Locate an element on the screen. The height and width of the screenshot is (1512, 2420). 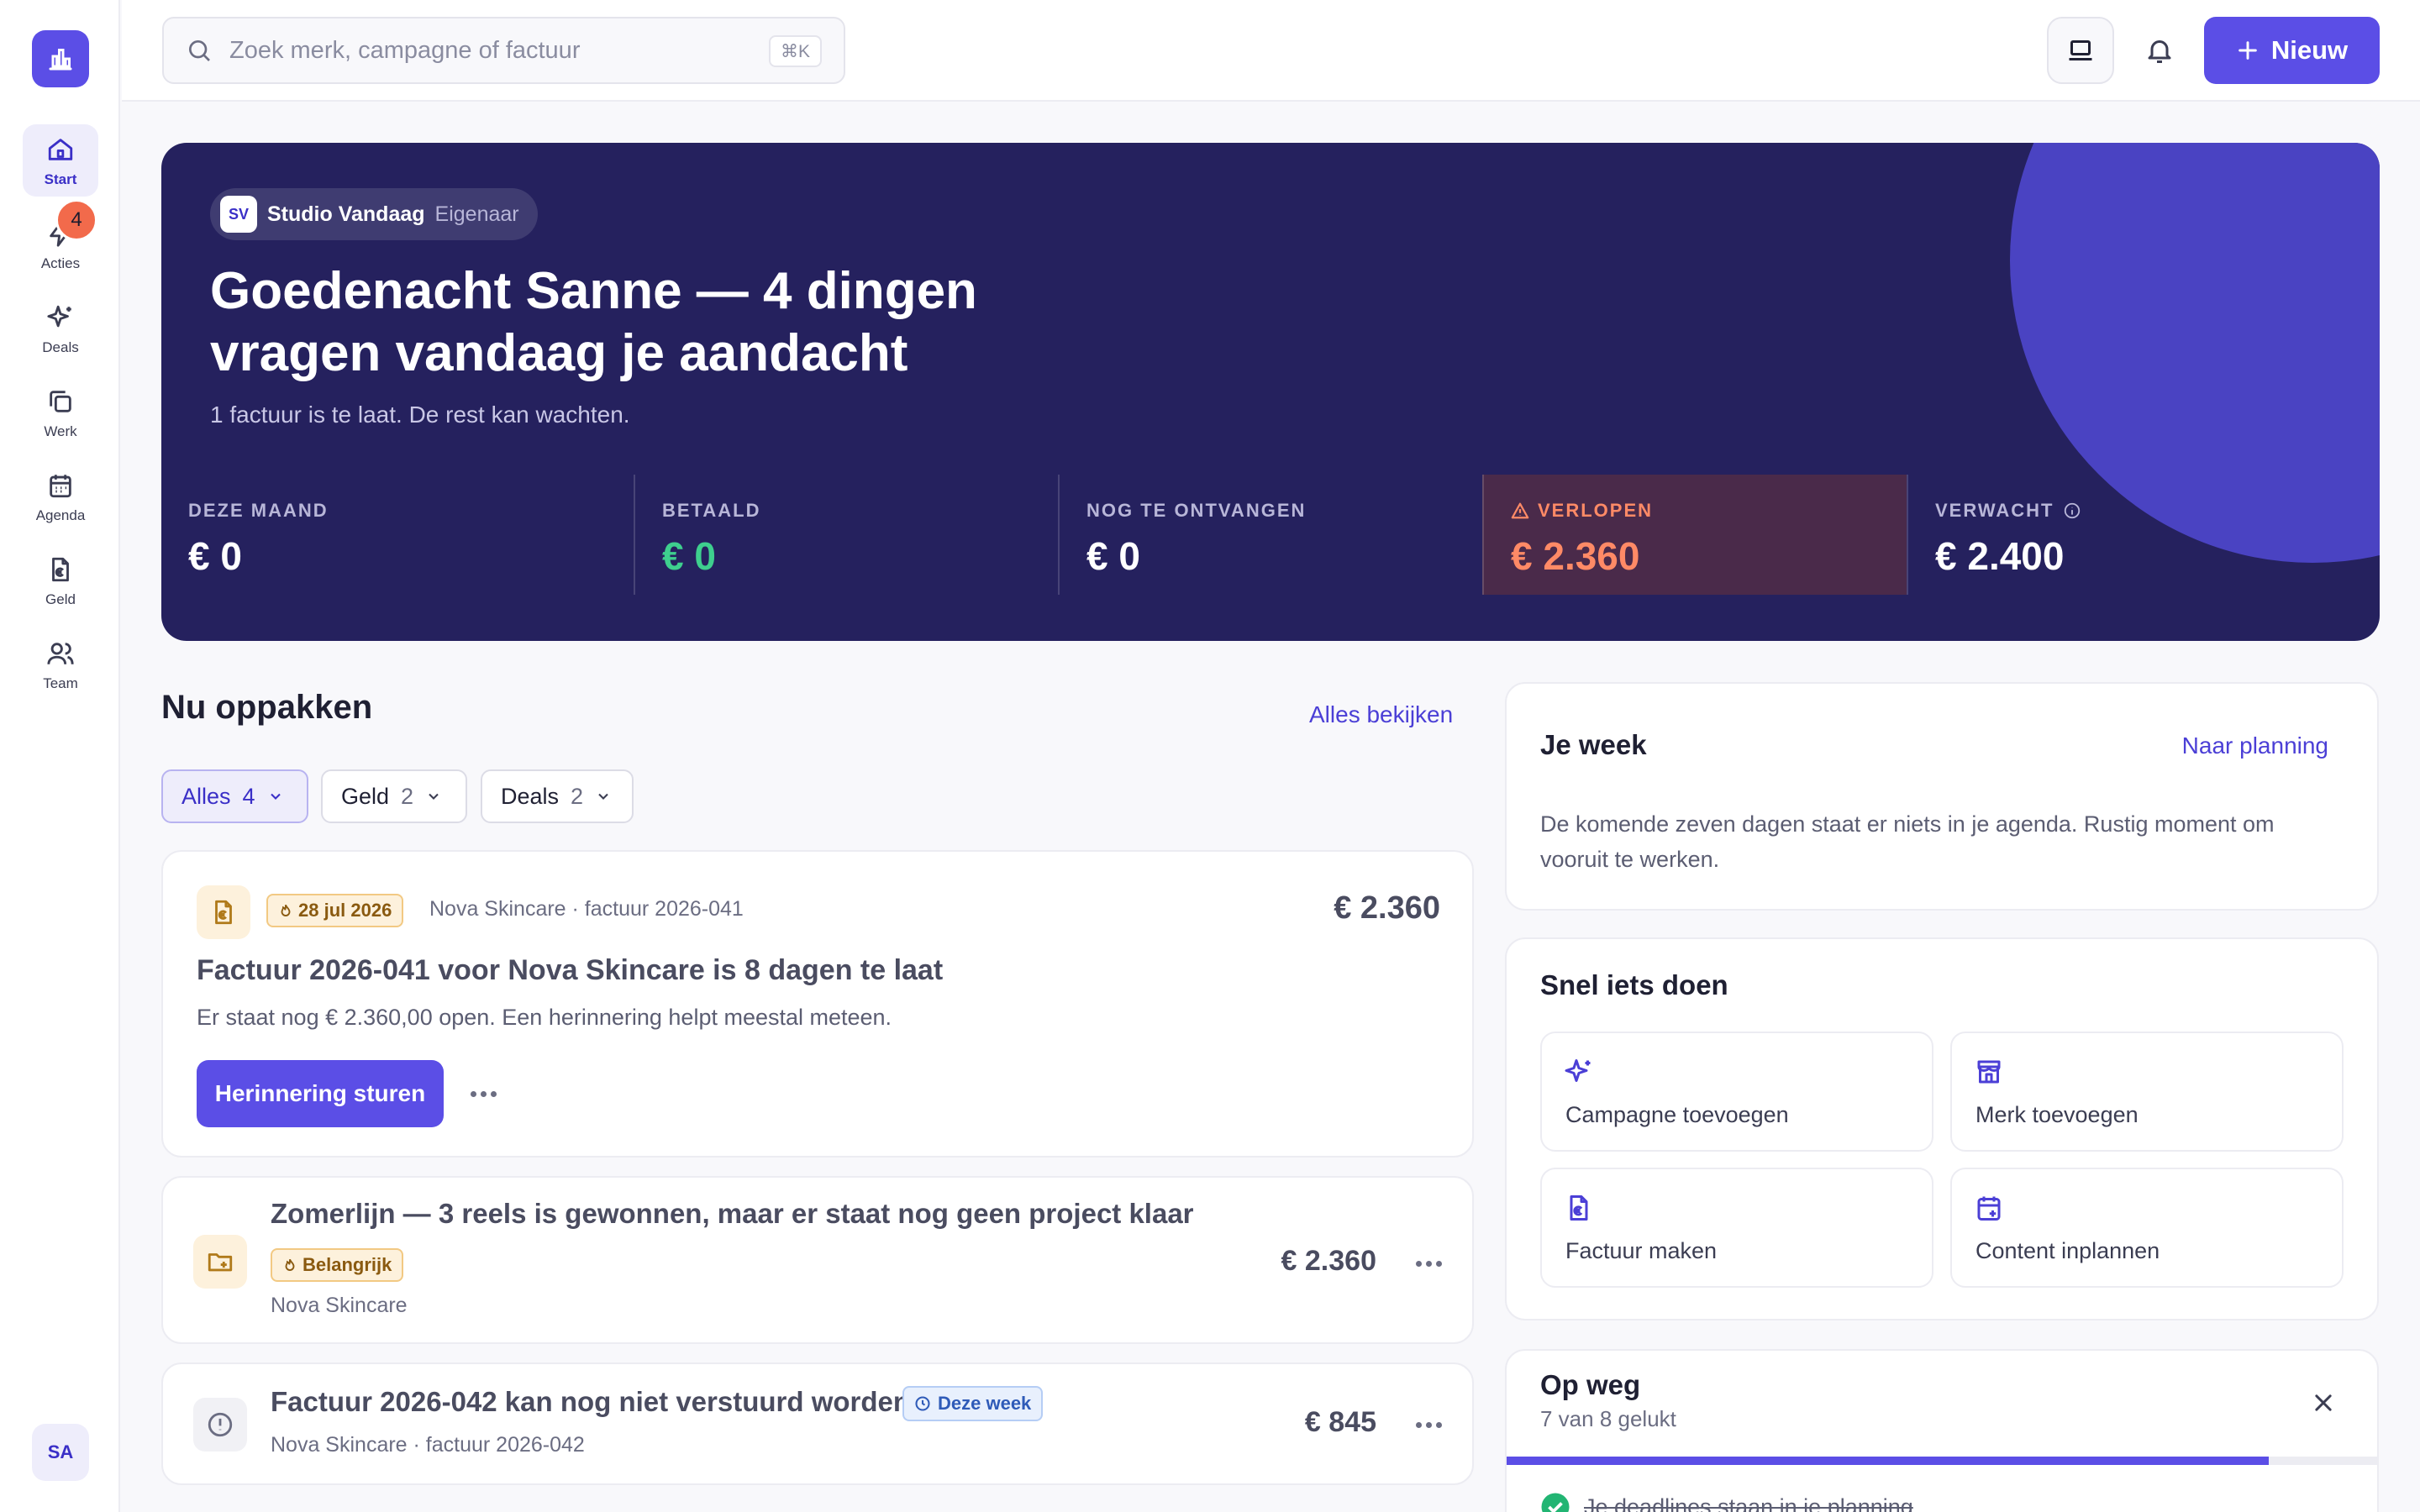
filter-geld: Geld 2 is located at coordinates (394, 796).